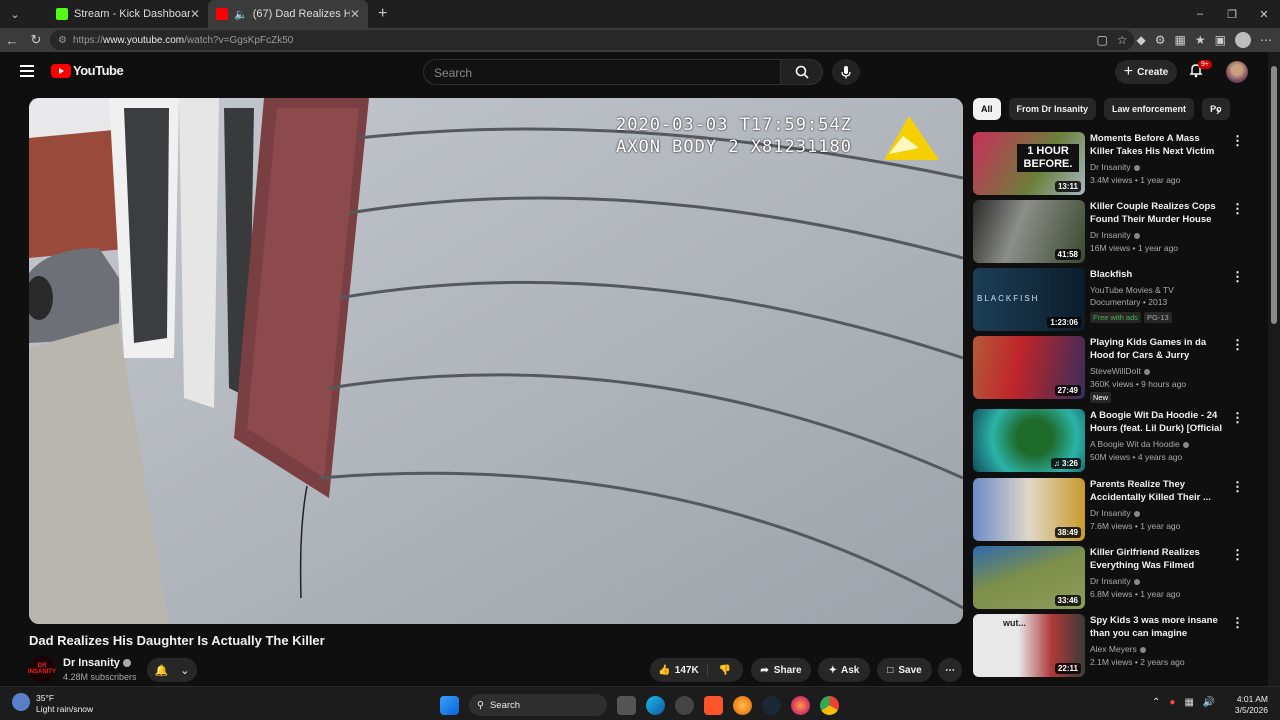  Describe the element at coordinates (538, 705) in the screenshot. I see `taskbar-search: ⚲ Search` at that location.